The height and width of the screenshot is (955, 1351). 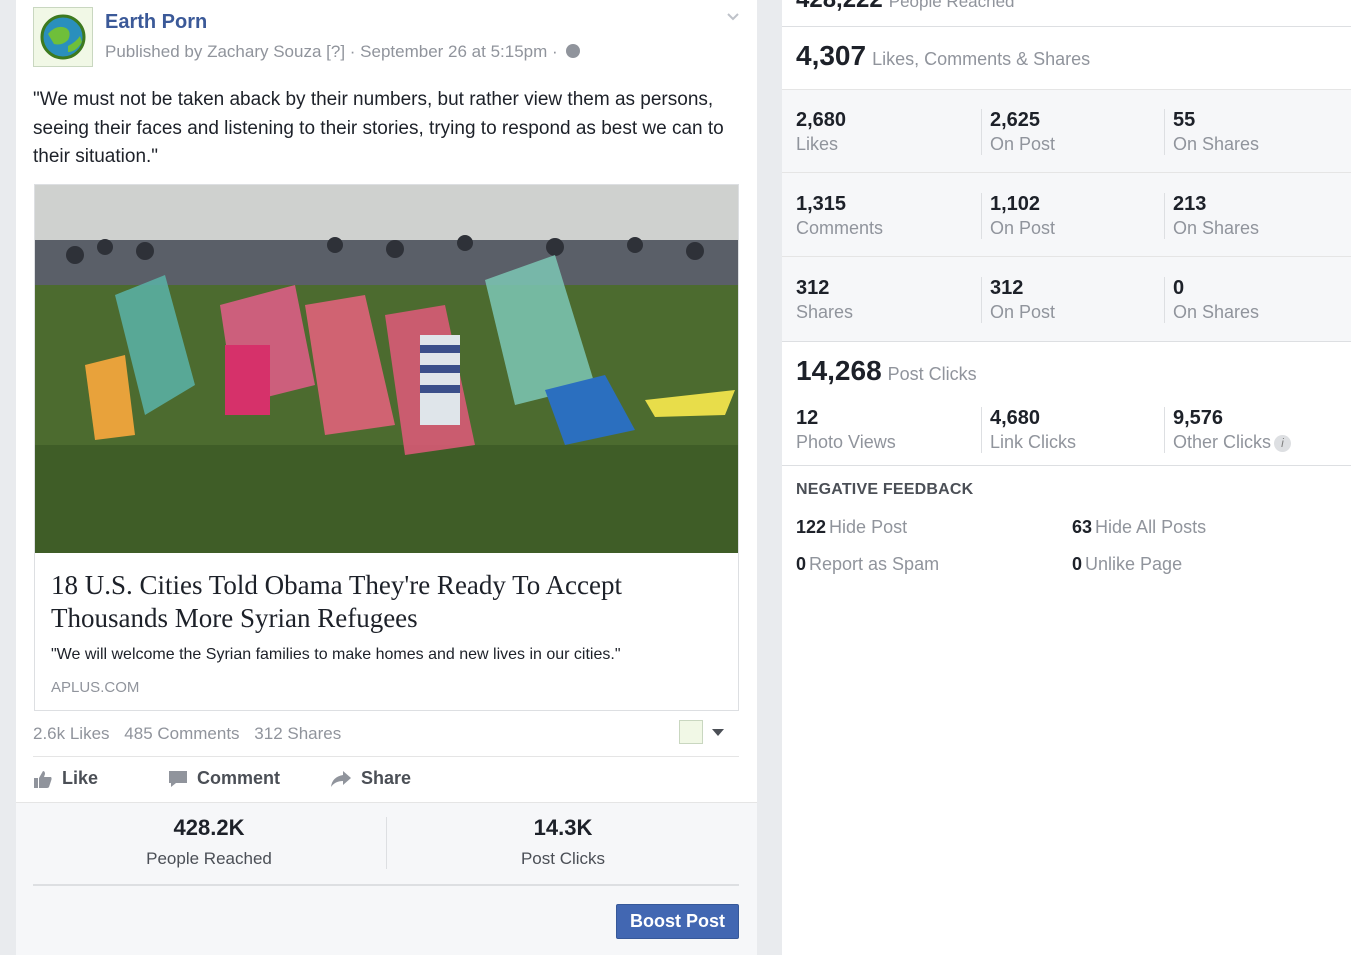 I want to click on hide-all-posts-value: 63, so click(x=1082, y=527).